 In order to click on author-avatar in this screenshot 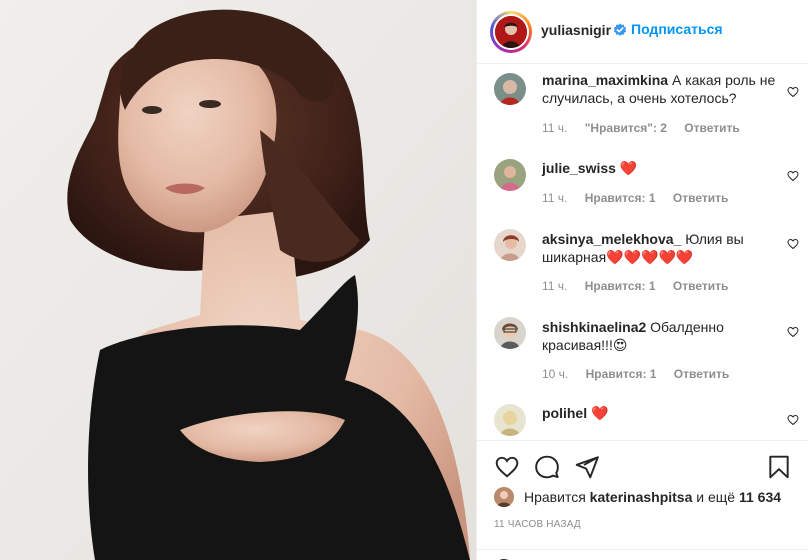, I will do `click(511, 32)`.